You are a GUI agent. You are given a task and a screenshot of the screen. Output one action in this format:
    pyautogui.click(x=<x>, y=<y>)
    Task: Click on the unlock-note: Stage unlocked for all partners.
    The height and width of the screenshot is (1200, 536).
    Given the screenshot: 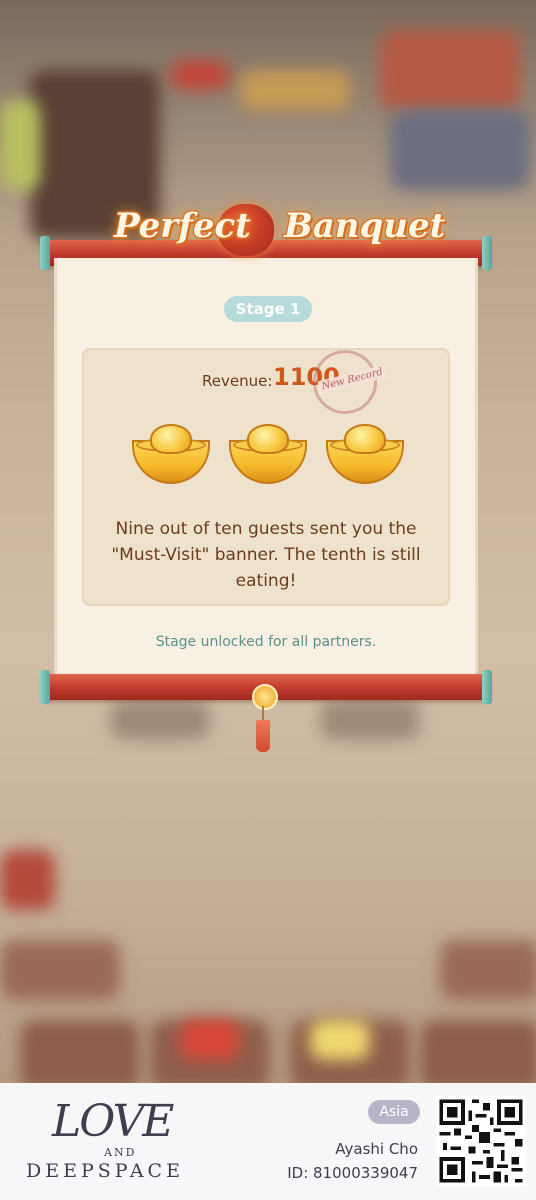 What is the action you would take?
    pyautogui.click(x=266, y=642)
    